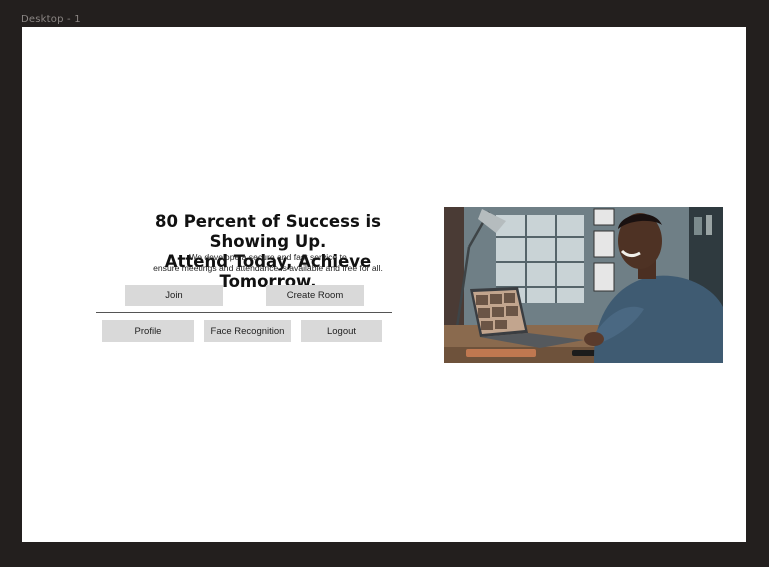 The image size is (769, 567). Describe the element at coordinates (244, 312) in the screenshot. I see `divider` at that location.